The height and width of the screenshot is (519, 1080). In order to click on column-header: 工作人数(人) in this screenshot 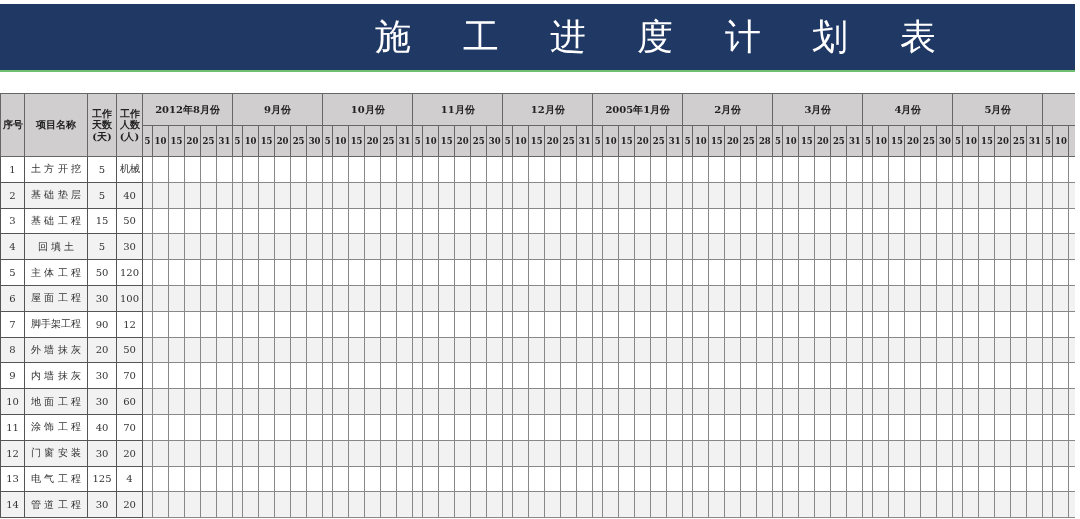, I will do `click(129, 125)`.